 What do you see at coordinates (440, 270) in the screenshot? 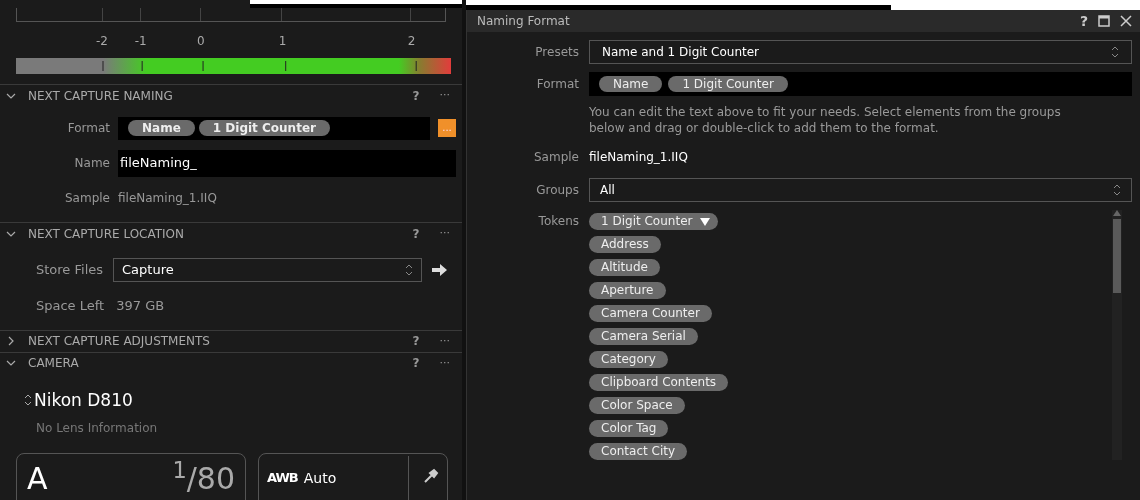
I see `arrow-right-icon` at bounding box center [440, 270].